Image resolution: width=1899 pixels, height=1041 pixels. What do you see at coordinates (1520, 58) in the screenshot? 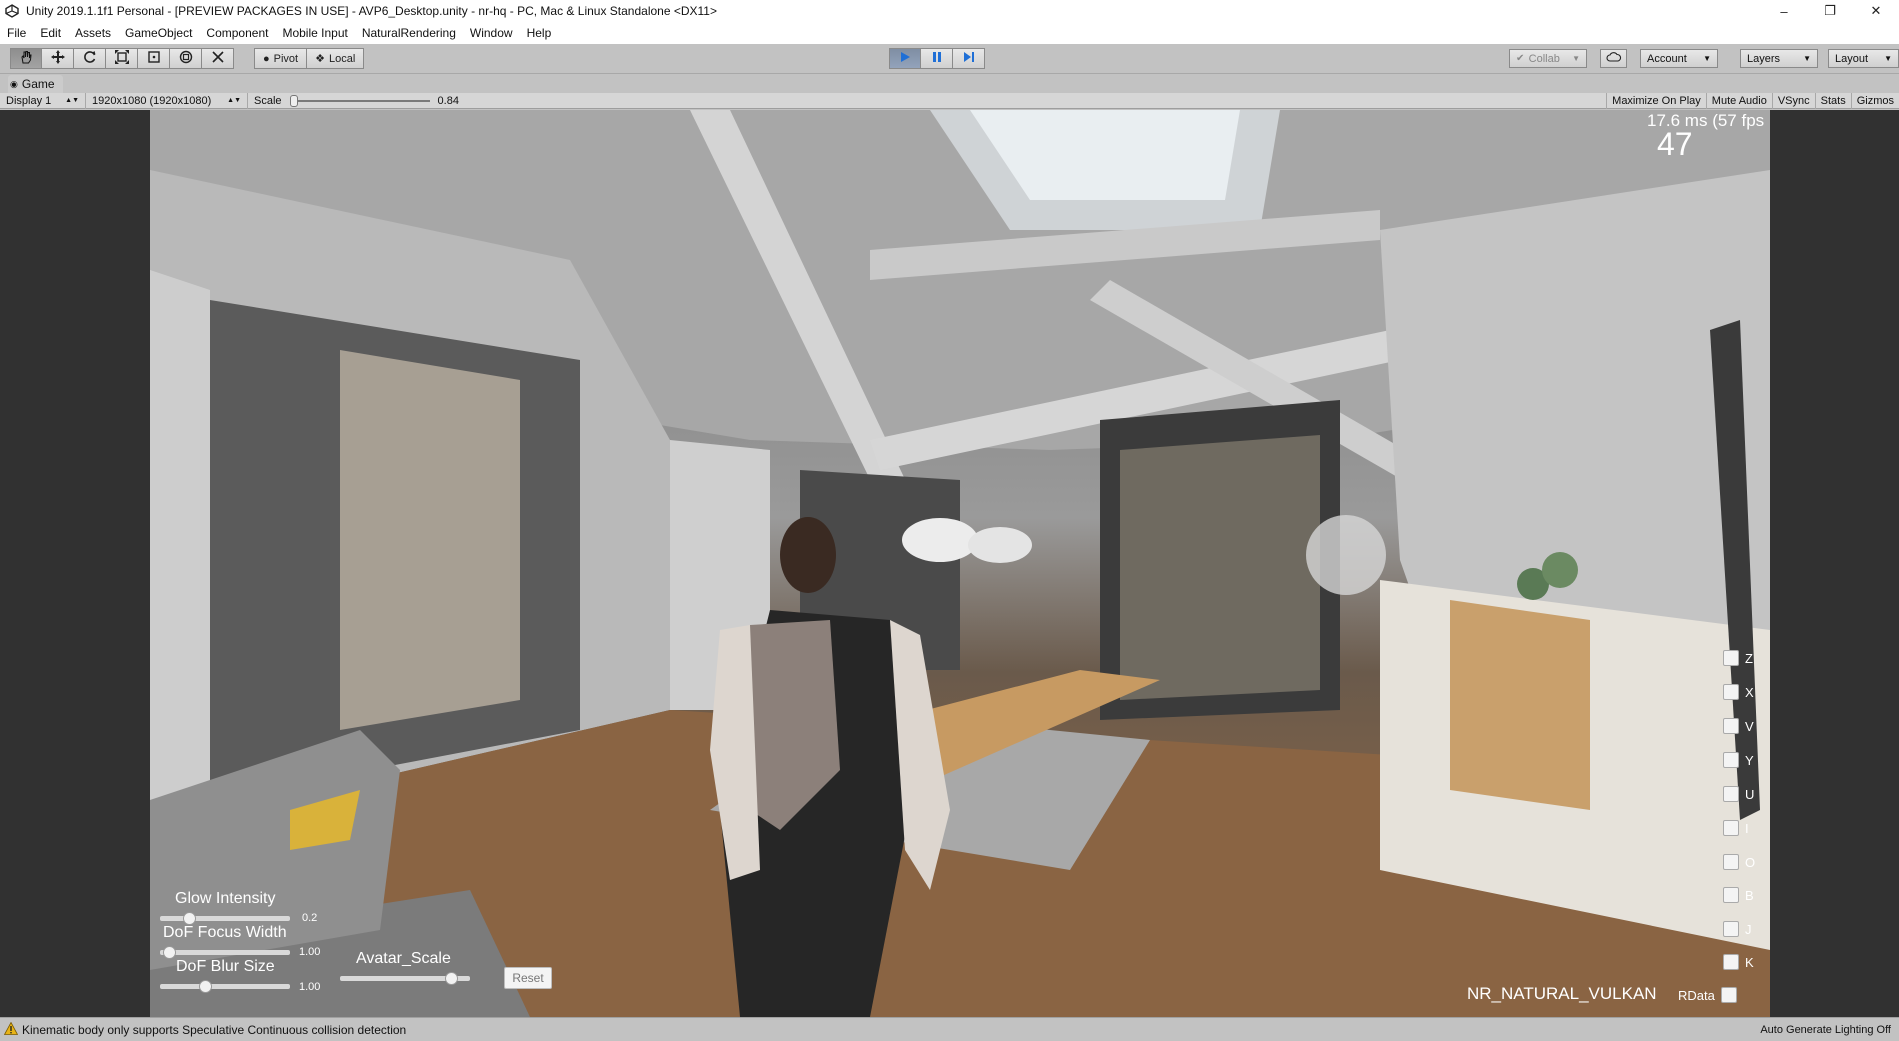
I see `checkmark-icon: ✔` at bounding box center [1520, 58].